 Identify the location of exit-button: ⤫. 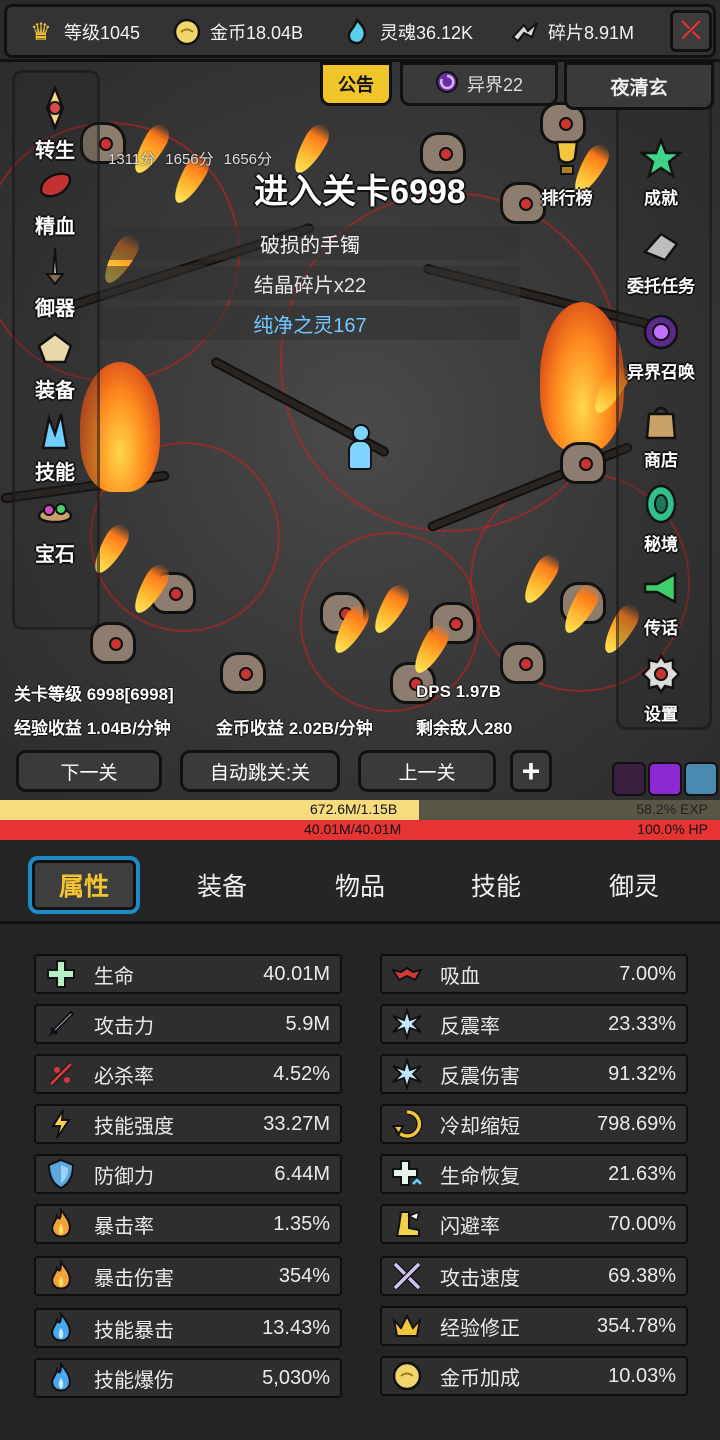
(691, 31).